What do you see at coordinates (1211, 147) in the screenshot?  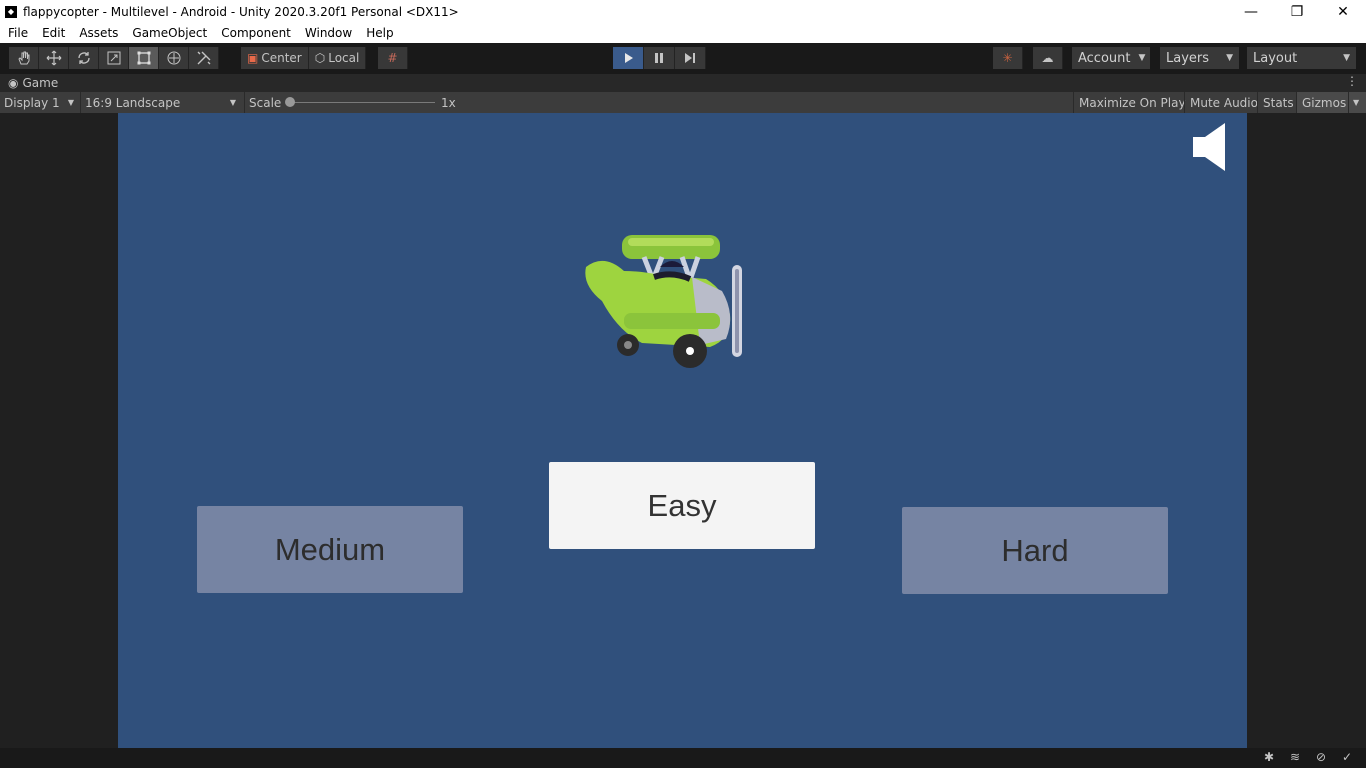 I see `speaker-icon` at bounding box center [1211, 147].